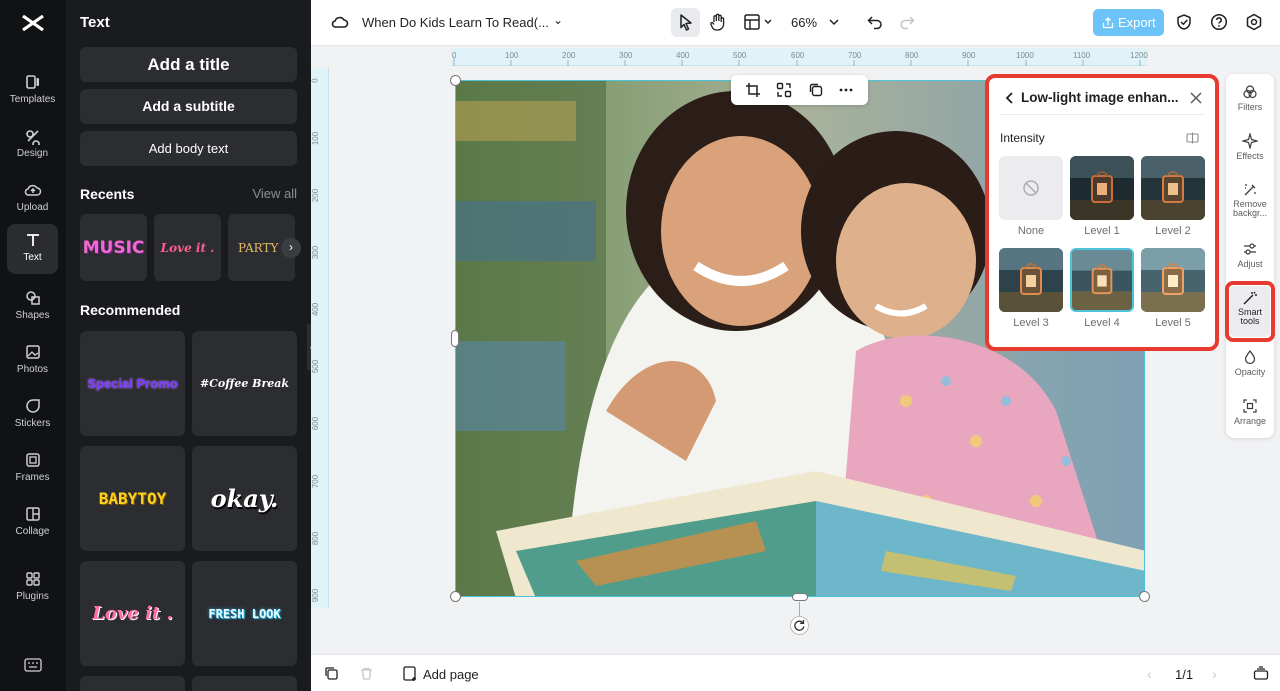  I want to click on capcut-logo, so click(33, 23).